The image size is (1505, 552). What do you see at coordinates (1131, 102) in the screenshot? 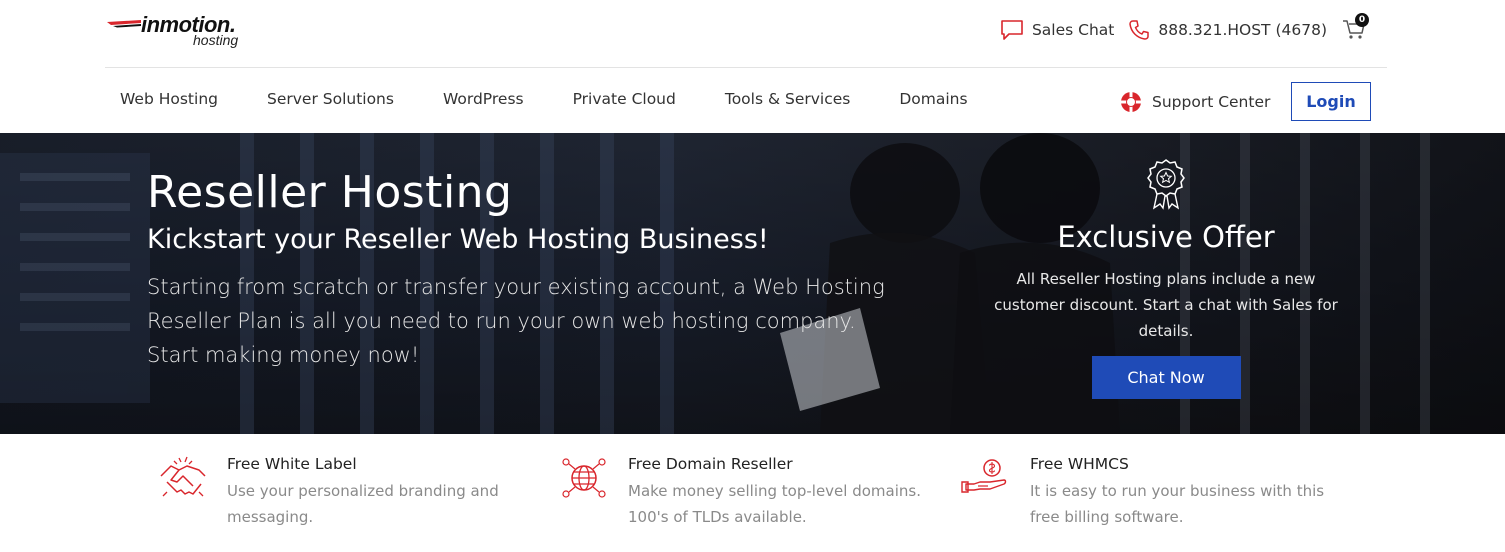
I see `lifebuoy-icon` at bounding box center [1131, 102].